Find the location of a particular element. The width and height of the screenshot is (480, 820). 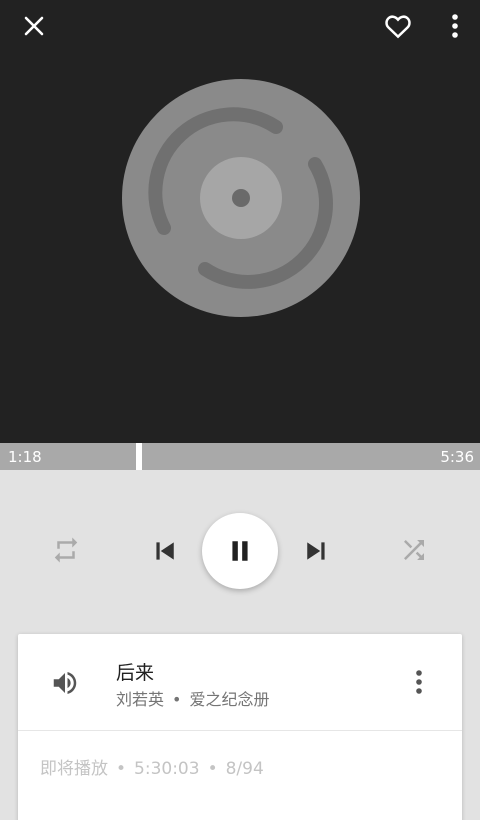

previous-button is located at coordinates (164, 551).